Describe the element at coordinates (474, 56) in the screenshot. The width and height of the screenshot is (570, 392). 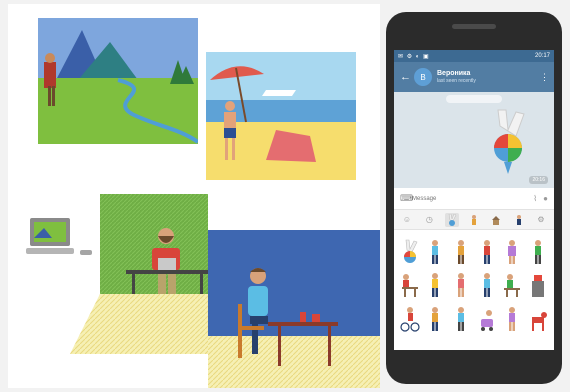
I see `status-bar: ✉ ⚙ ◐ ▣ 20:17` at that location.